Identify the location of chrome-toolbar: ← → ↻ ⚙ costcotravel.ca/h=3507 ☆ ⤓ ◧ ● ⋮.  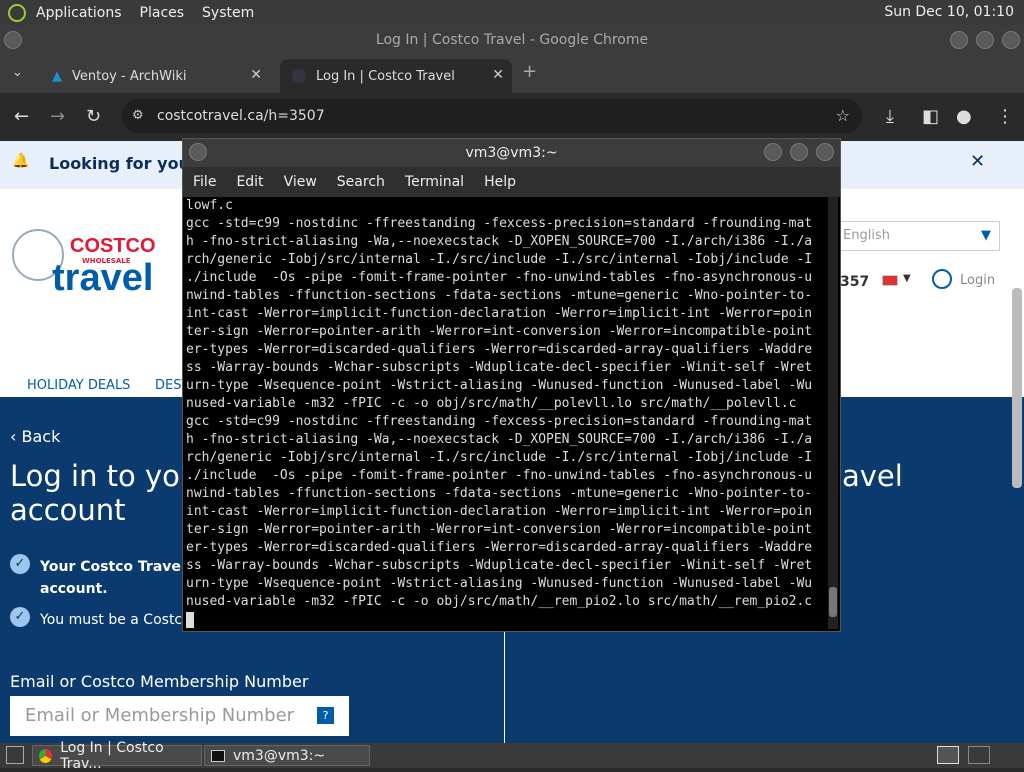
(512, 117).